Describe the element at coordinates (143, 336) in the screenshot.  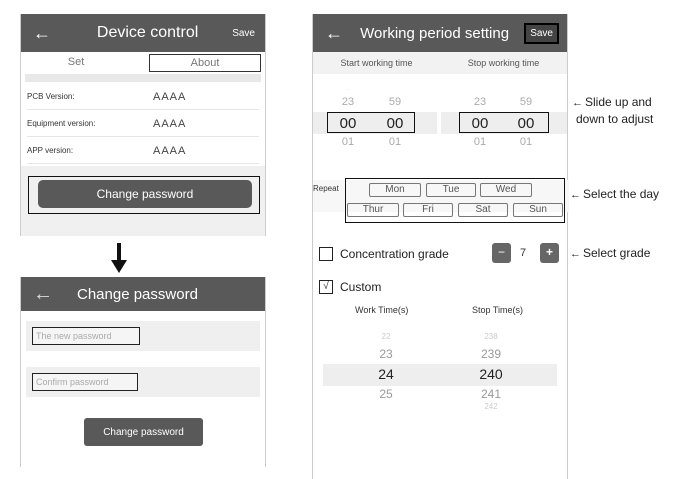
I see `new-password-field: The new password` at that location.